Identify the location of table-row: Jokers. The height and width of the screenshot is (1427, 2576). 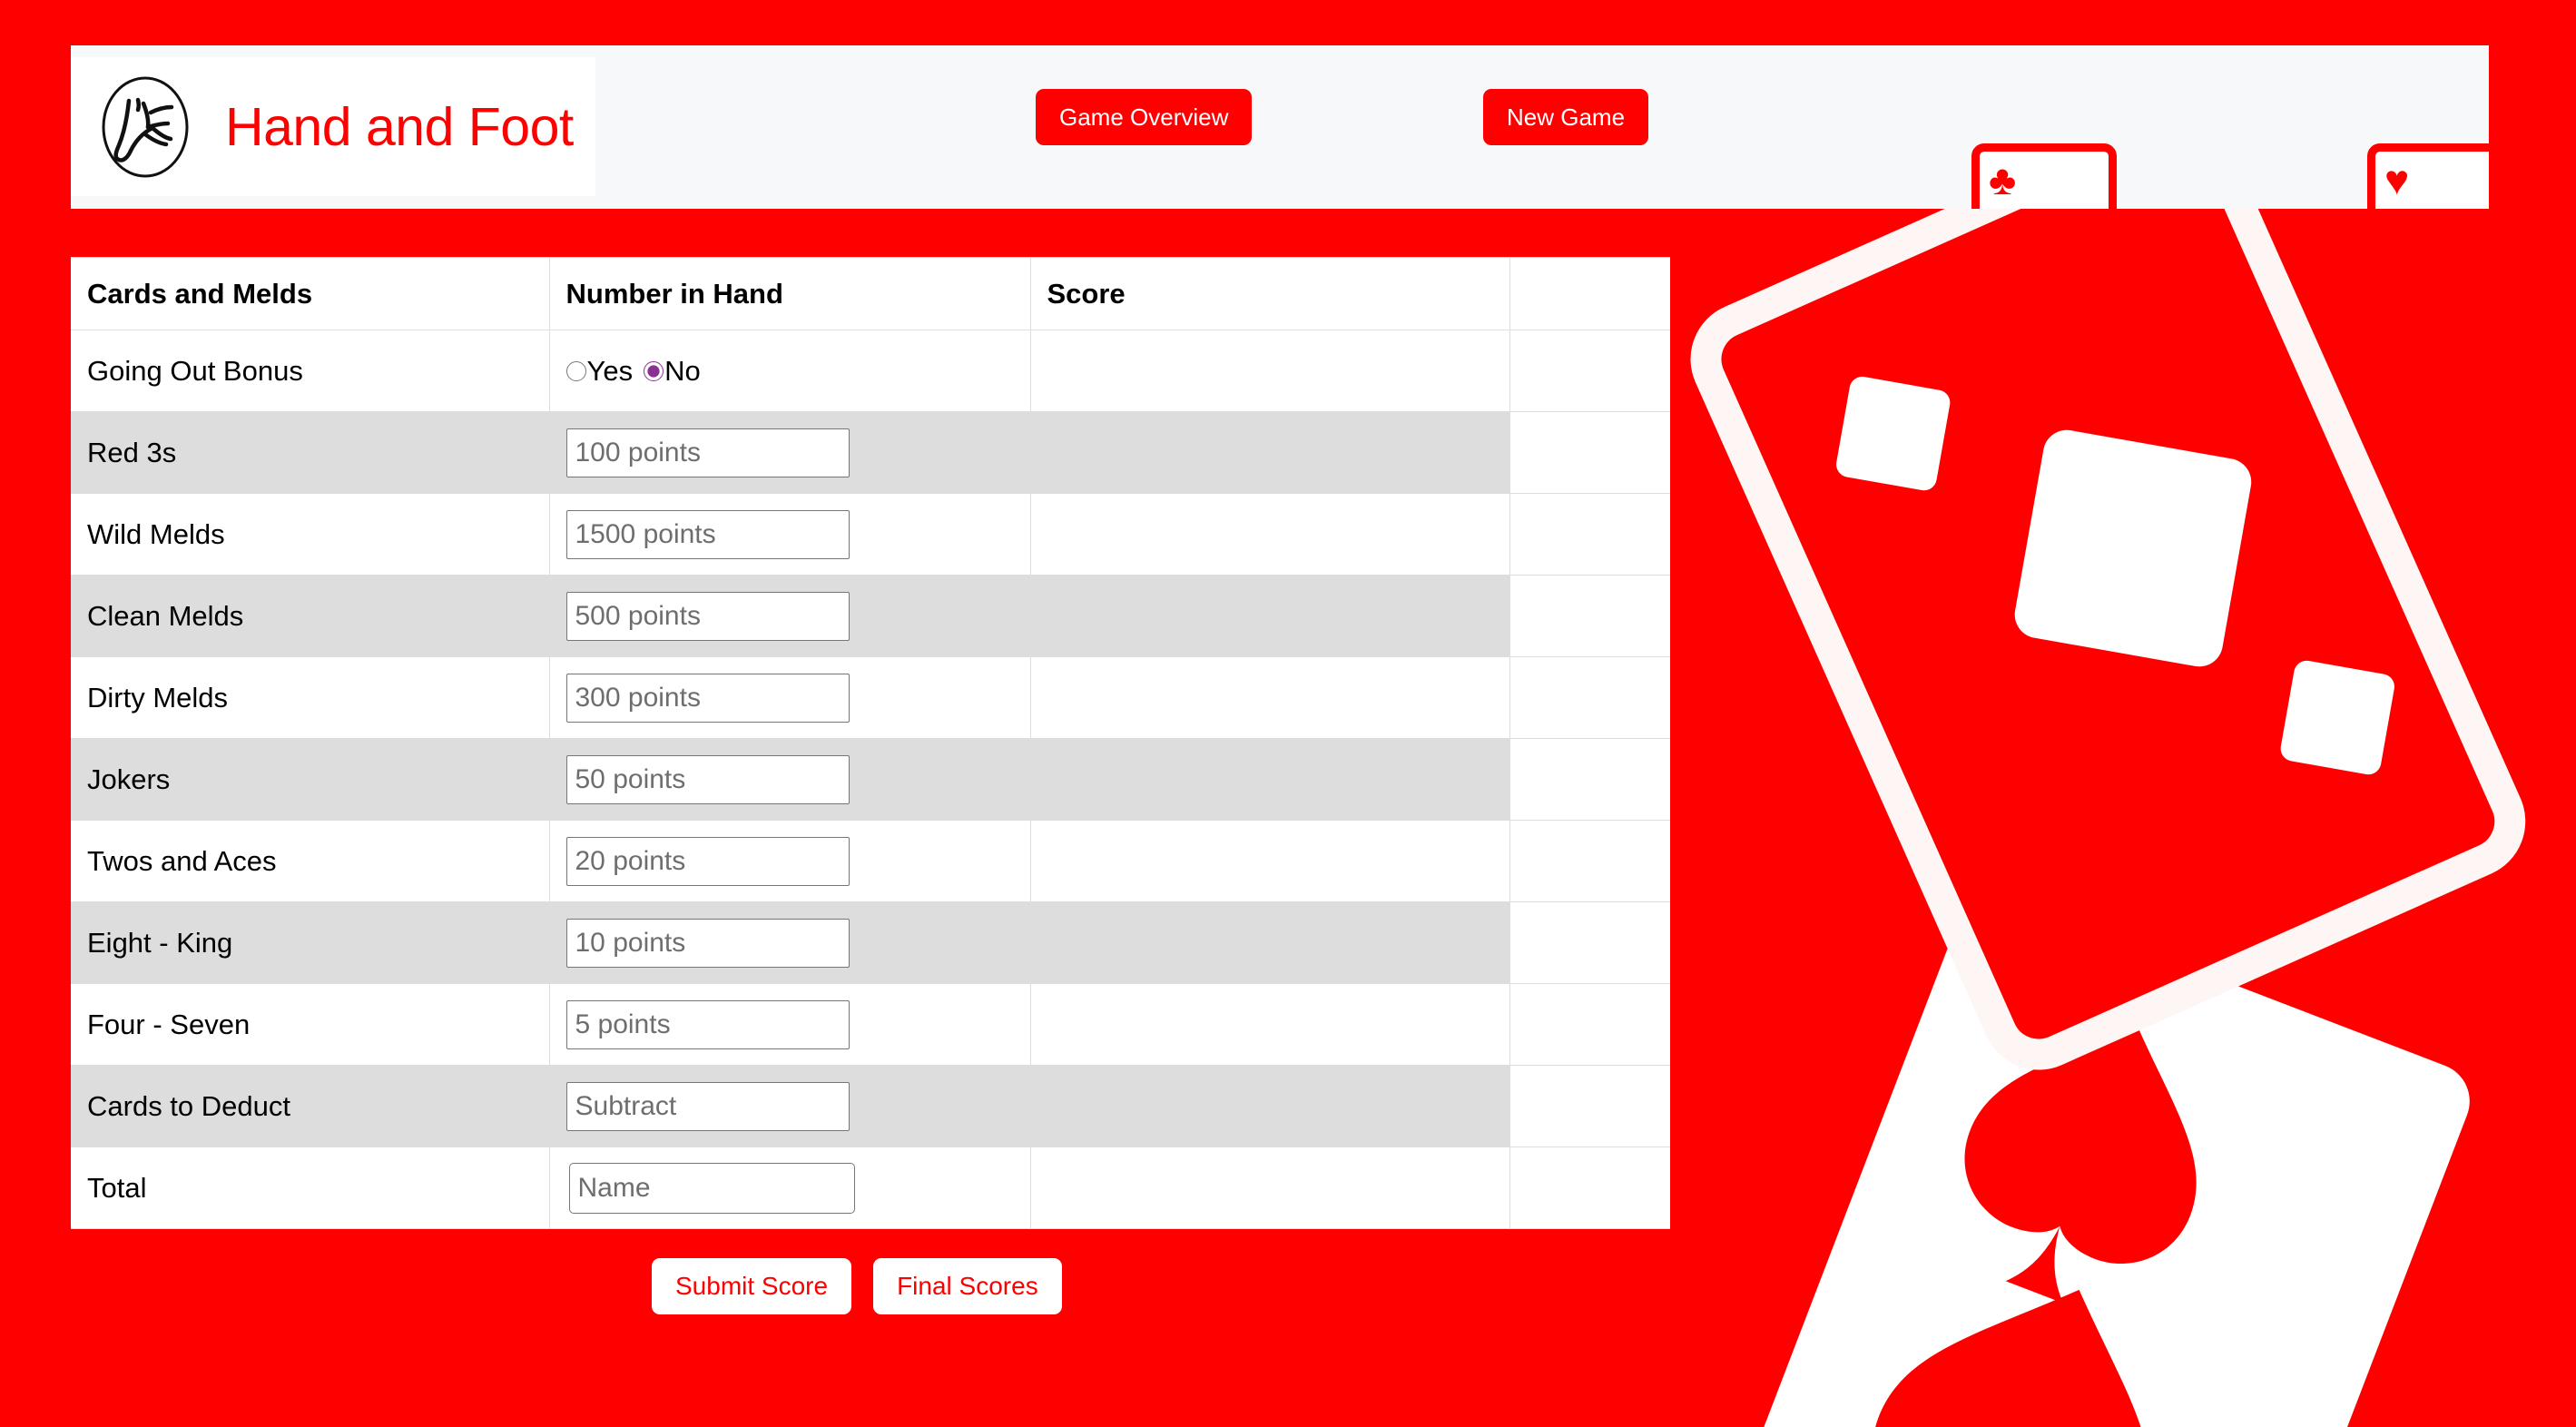
(870, 779).